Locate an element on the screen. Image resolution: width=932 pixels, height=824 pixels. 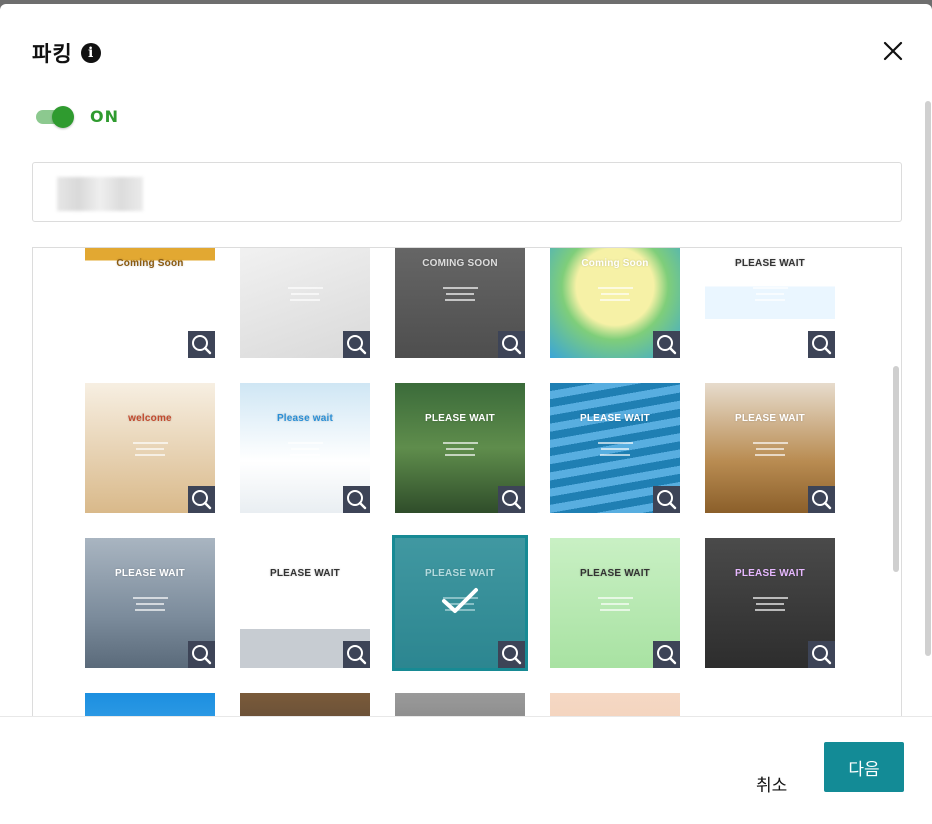
close-button is located at coordinates (893, 51).